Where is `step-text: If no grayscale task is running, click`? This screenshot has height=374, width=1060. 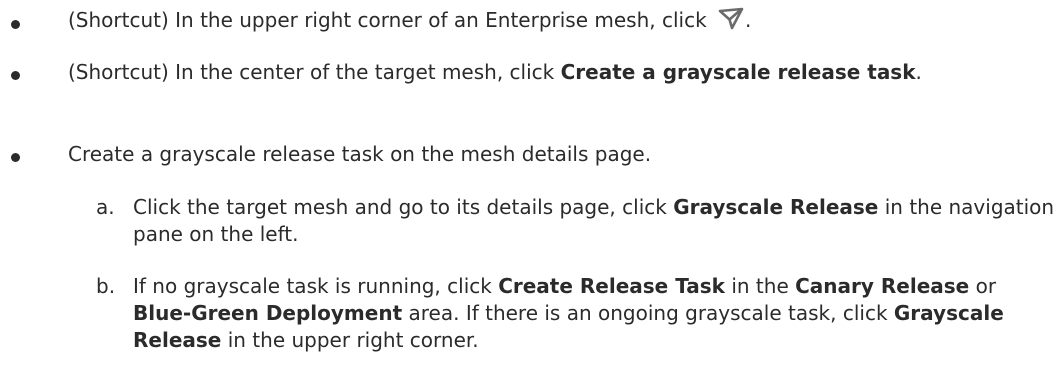
step-text: If no grayscale task is running, click is located at coordinates (316, 286).